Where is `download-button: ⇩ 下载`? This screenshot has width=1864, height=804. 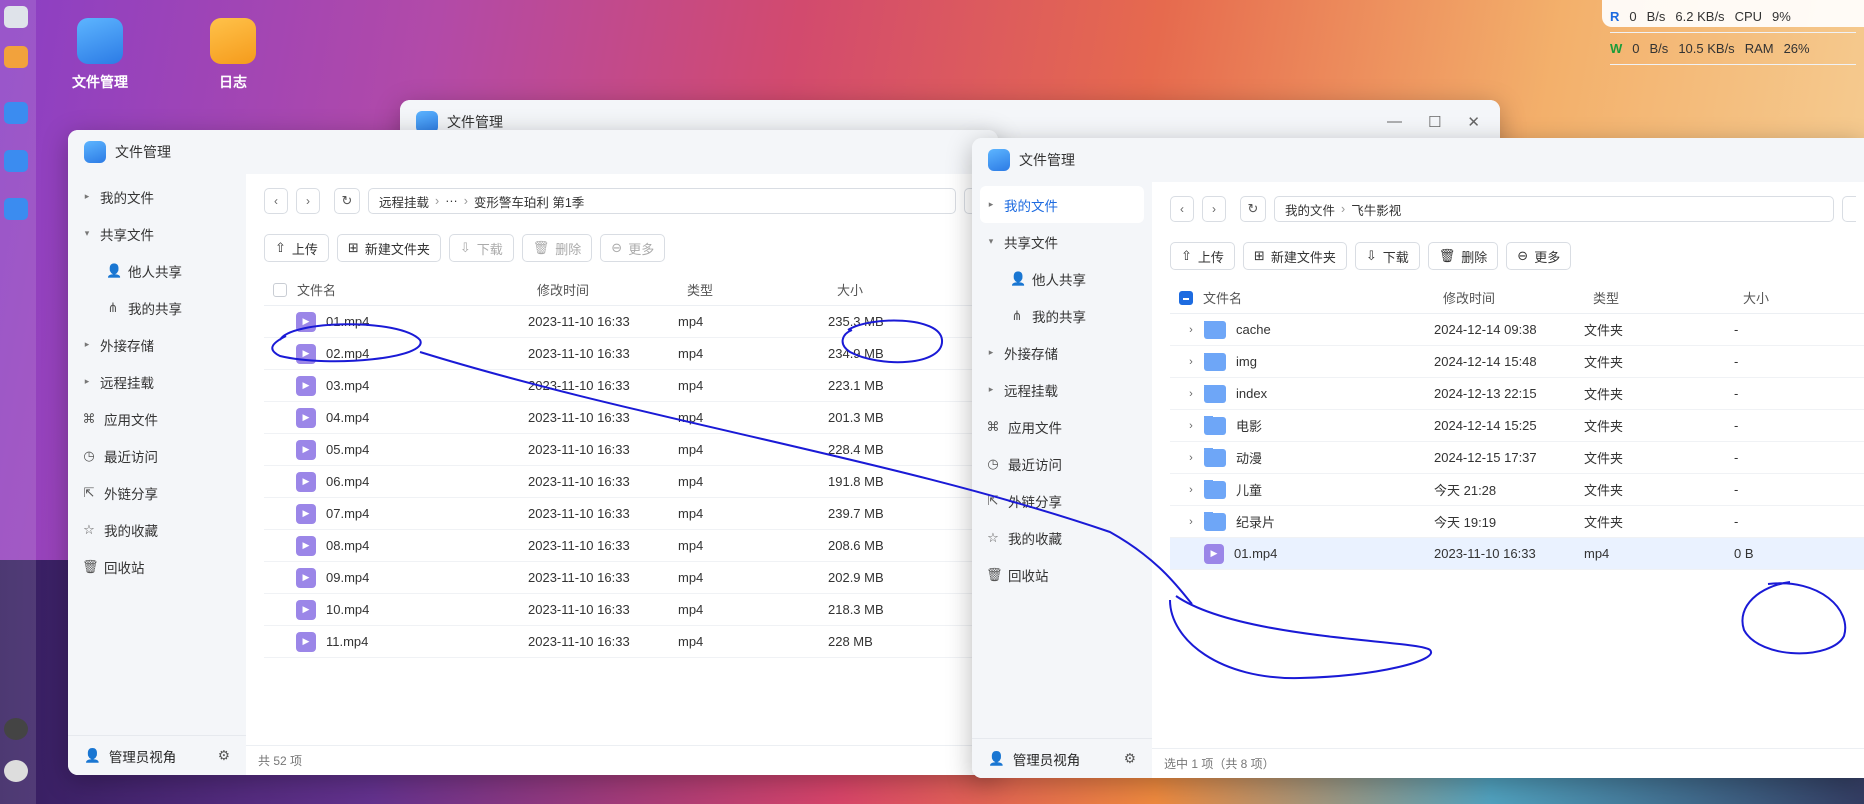 download-button: ⇩ 下载 is located at coordinates (481, 248).